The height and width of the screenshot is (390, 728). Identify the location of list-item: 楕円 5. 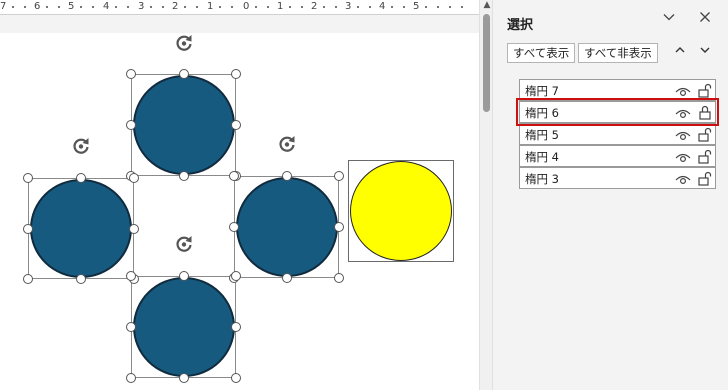
(617, 134).